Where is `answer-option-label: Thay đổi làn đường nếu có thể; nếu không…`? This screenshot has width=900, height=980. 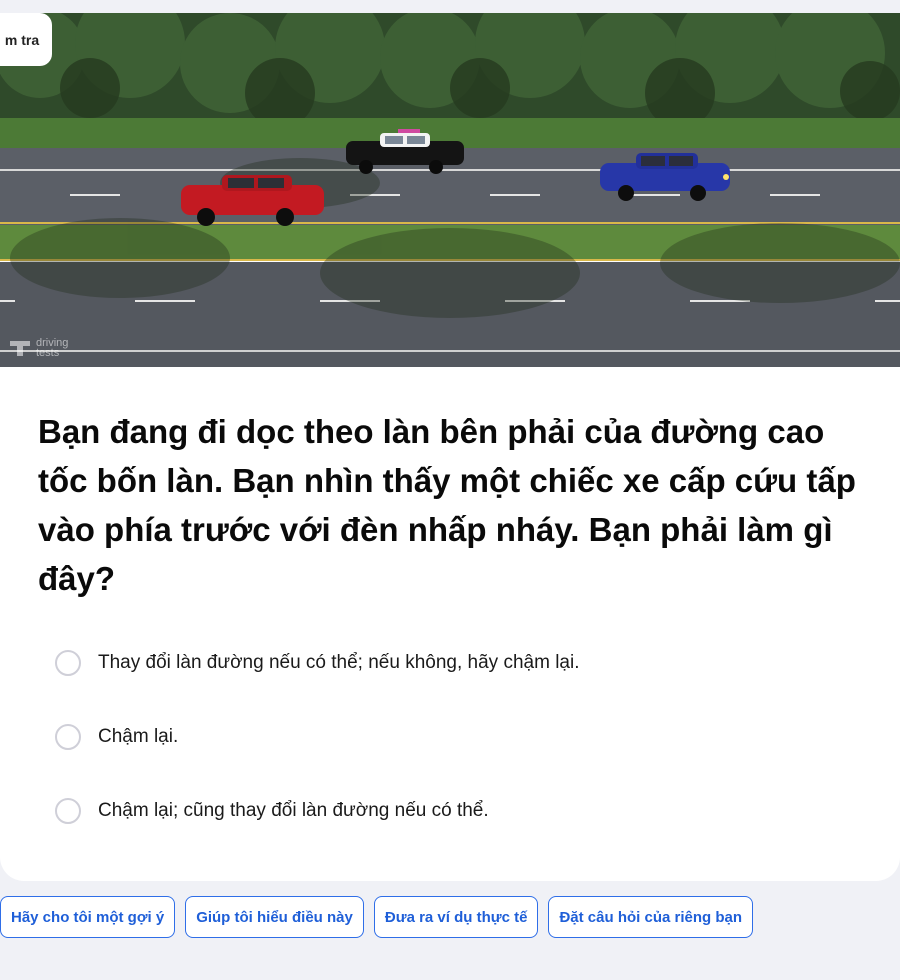 answer-option-label: Thay đổi làn đường nếu có thể; nếu không… is located at coordinates (339, 662).